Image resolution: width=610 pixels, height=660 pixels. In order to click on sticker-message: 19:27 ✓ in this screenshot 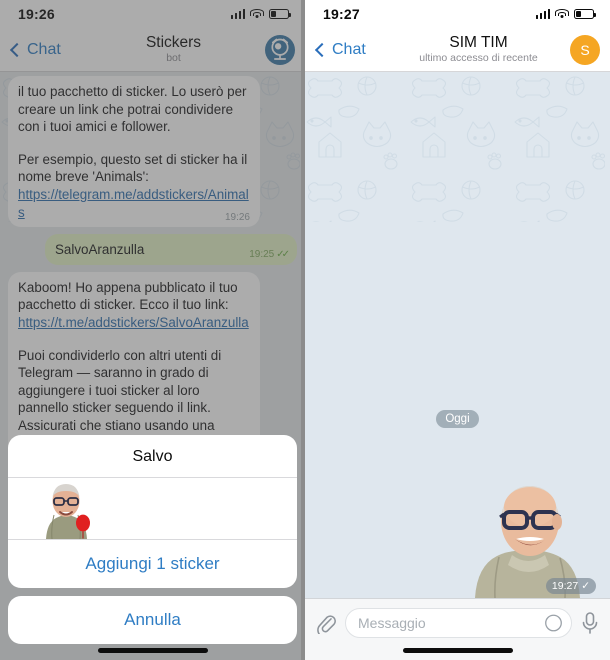, I will do `click(528, 537)`.